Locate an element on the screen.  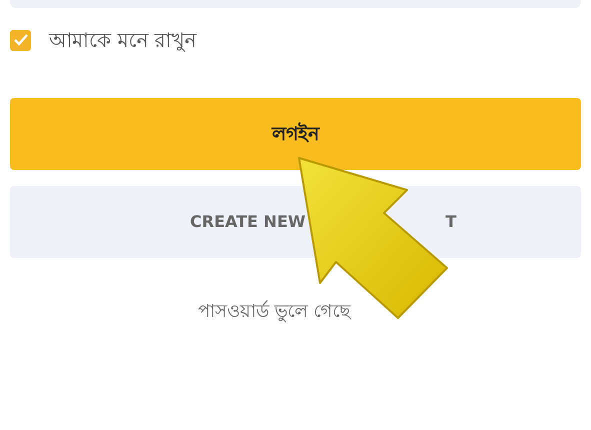
remember-checkbox is located at coordinates (20, 40).